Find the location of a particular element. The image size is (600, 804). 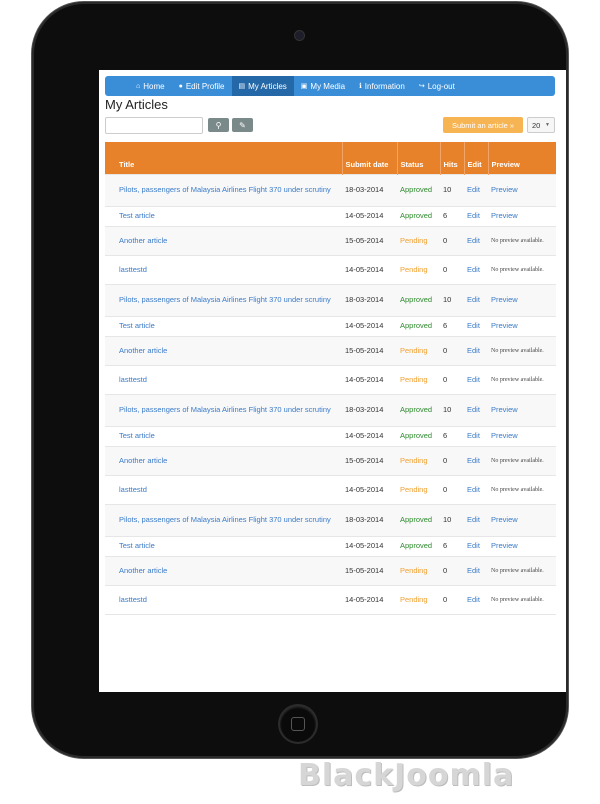

watermark-logo: BlackJoomla is located at coordinates (406, 775).